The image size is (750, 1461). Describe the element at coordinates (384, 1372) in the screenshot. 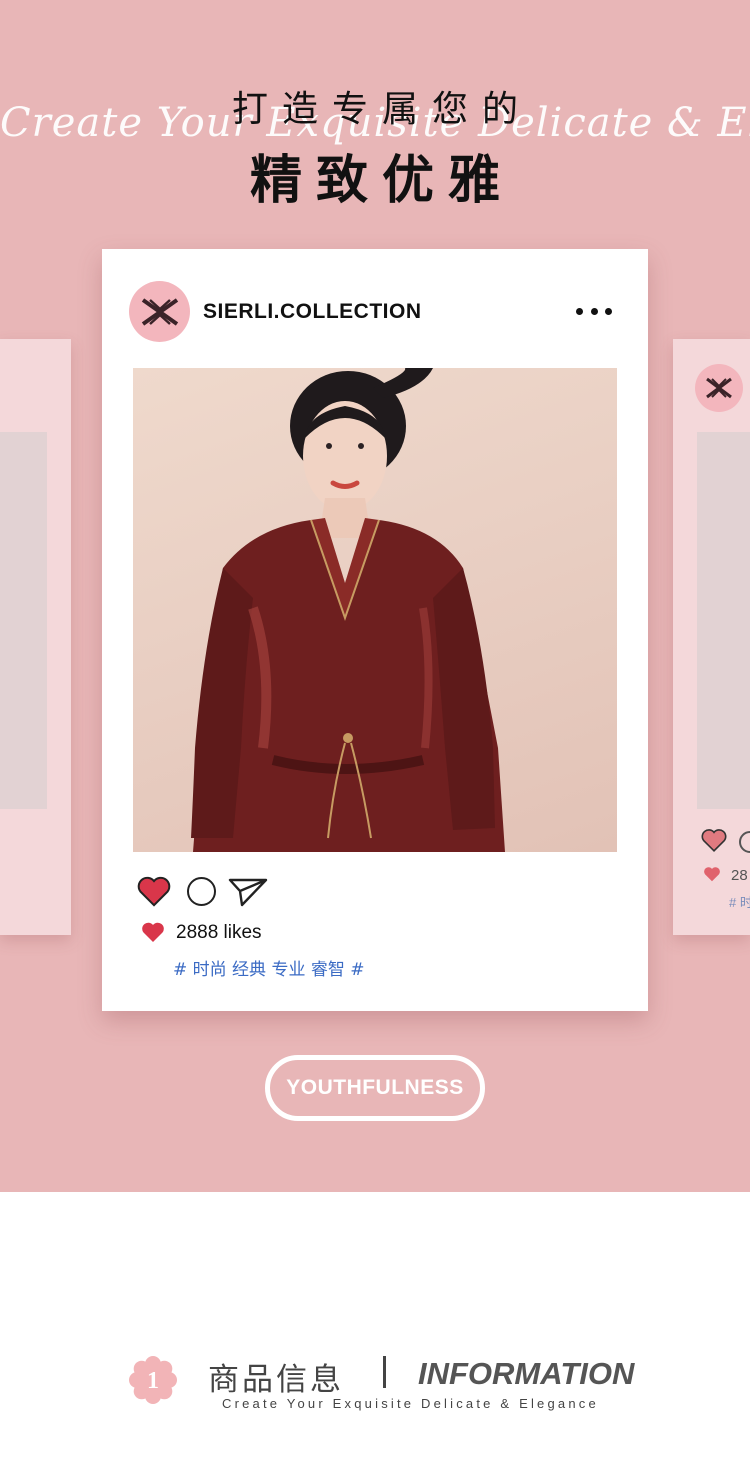

I see `info-divider` at that location.